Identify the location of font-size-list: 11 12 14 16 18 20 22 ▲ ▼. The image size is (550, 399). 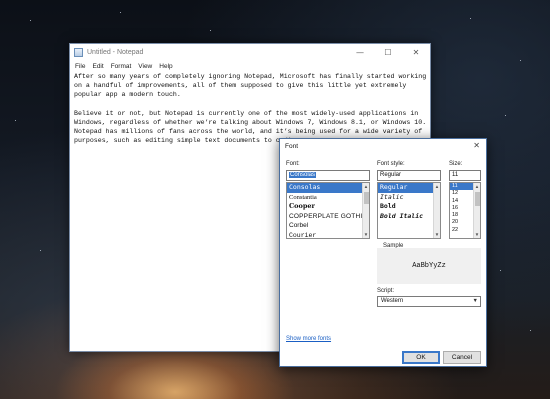
(465, 210).